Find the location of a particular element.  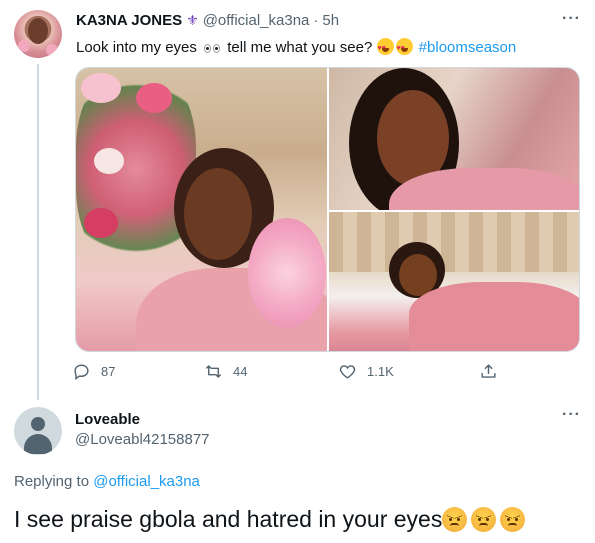

default-avatar-head is located at coordinates (38, 424).